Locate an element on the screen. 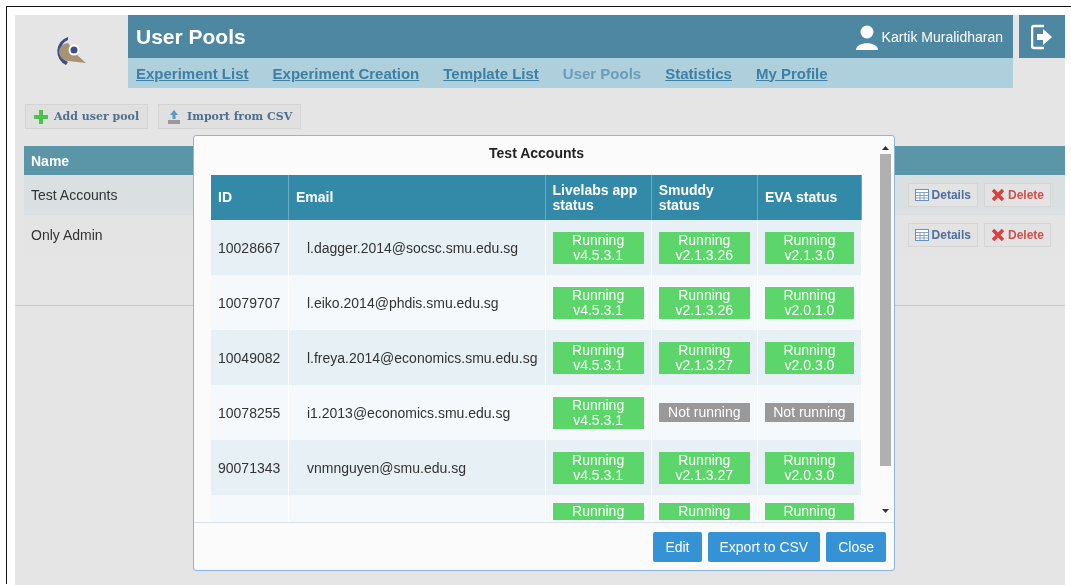  import-button: Import from CSV is located at coordinates (230, 116).